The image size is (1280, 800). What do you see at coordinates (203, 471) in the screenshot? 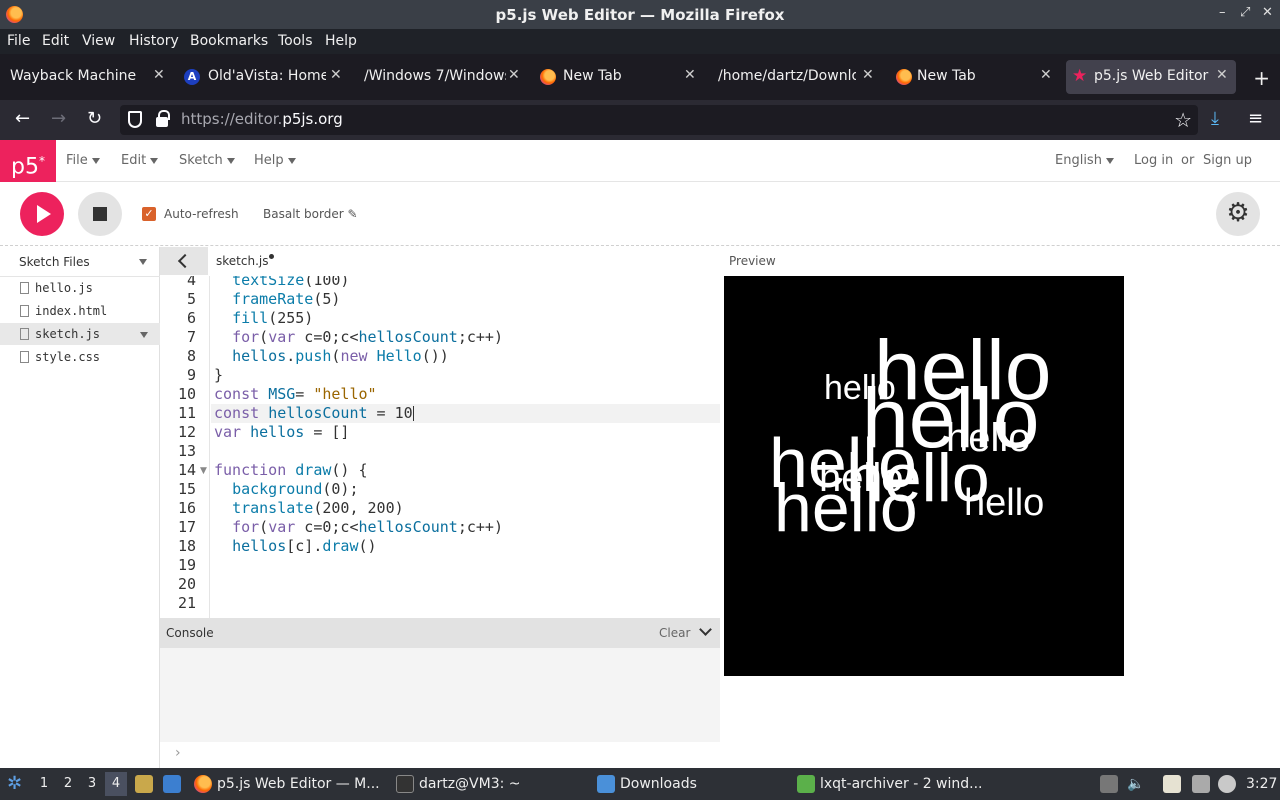
I see `fold-arrow-icon: ▼` at bounding box center [203, 471].